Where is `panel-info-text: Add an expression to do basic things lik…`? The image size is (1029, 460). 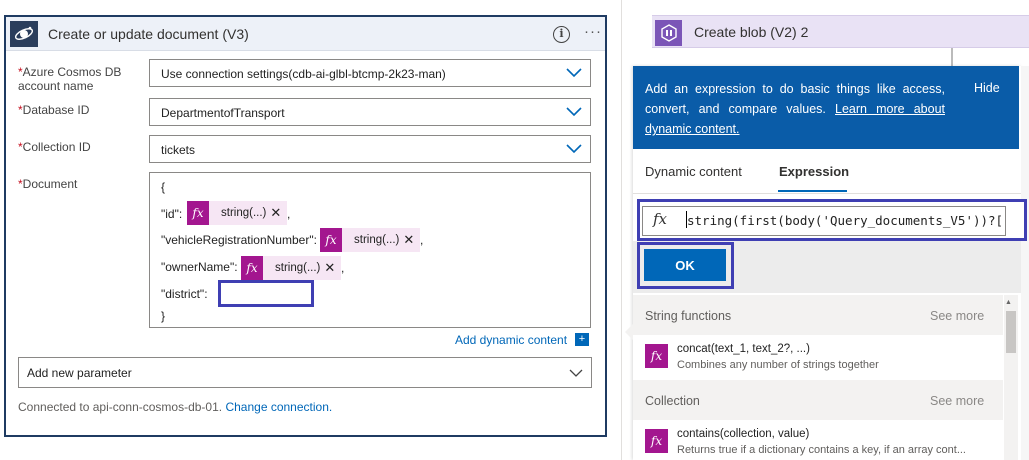
panel-info-text: Add an expression to do basic things lik… is located at coordinates (795, 109).